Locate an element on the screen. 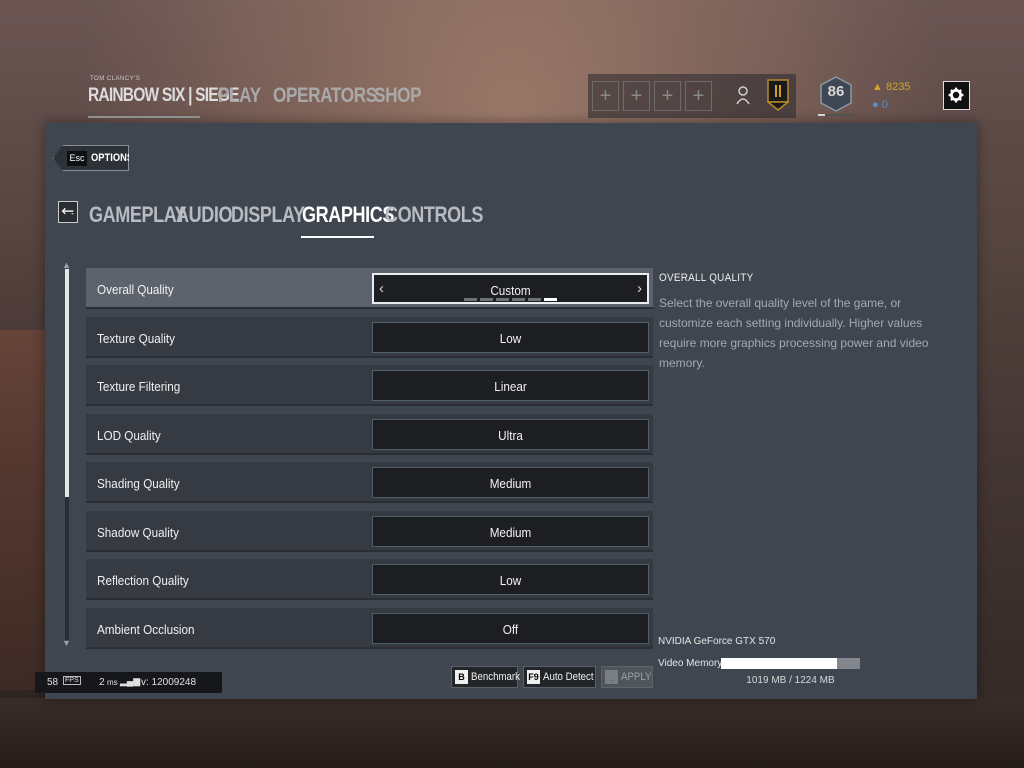  background-building-right is located at coordinates (996, 410).